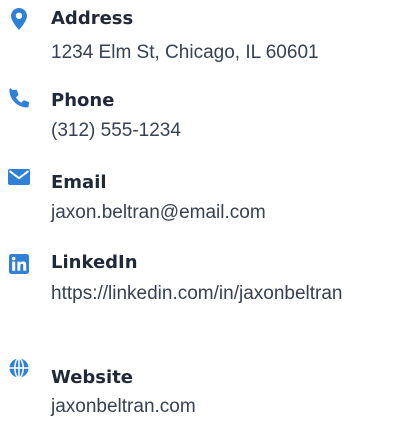 The image size is (406, 421). Describe the element at coordinates (19, 19) in the screenshot. I see `map-pin-icon` at that location.